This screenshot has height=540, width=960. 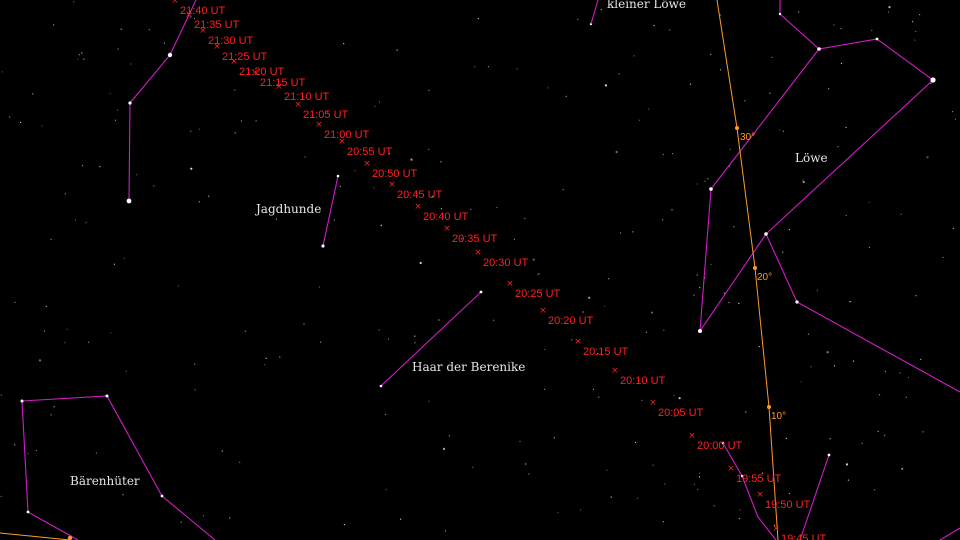 I want to click on track-time-label: 20:10 UT, so click(x=643, y=381).